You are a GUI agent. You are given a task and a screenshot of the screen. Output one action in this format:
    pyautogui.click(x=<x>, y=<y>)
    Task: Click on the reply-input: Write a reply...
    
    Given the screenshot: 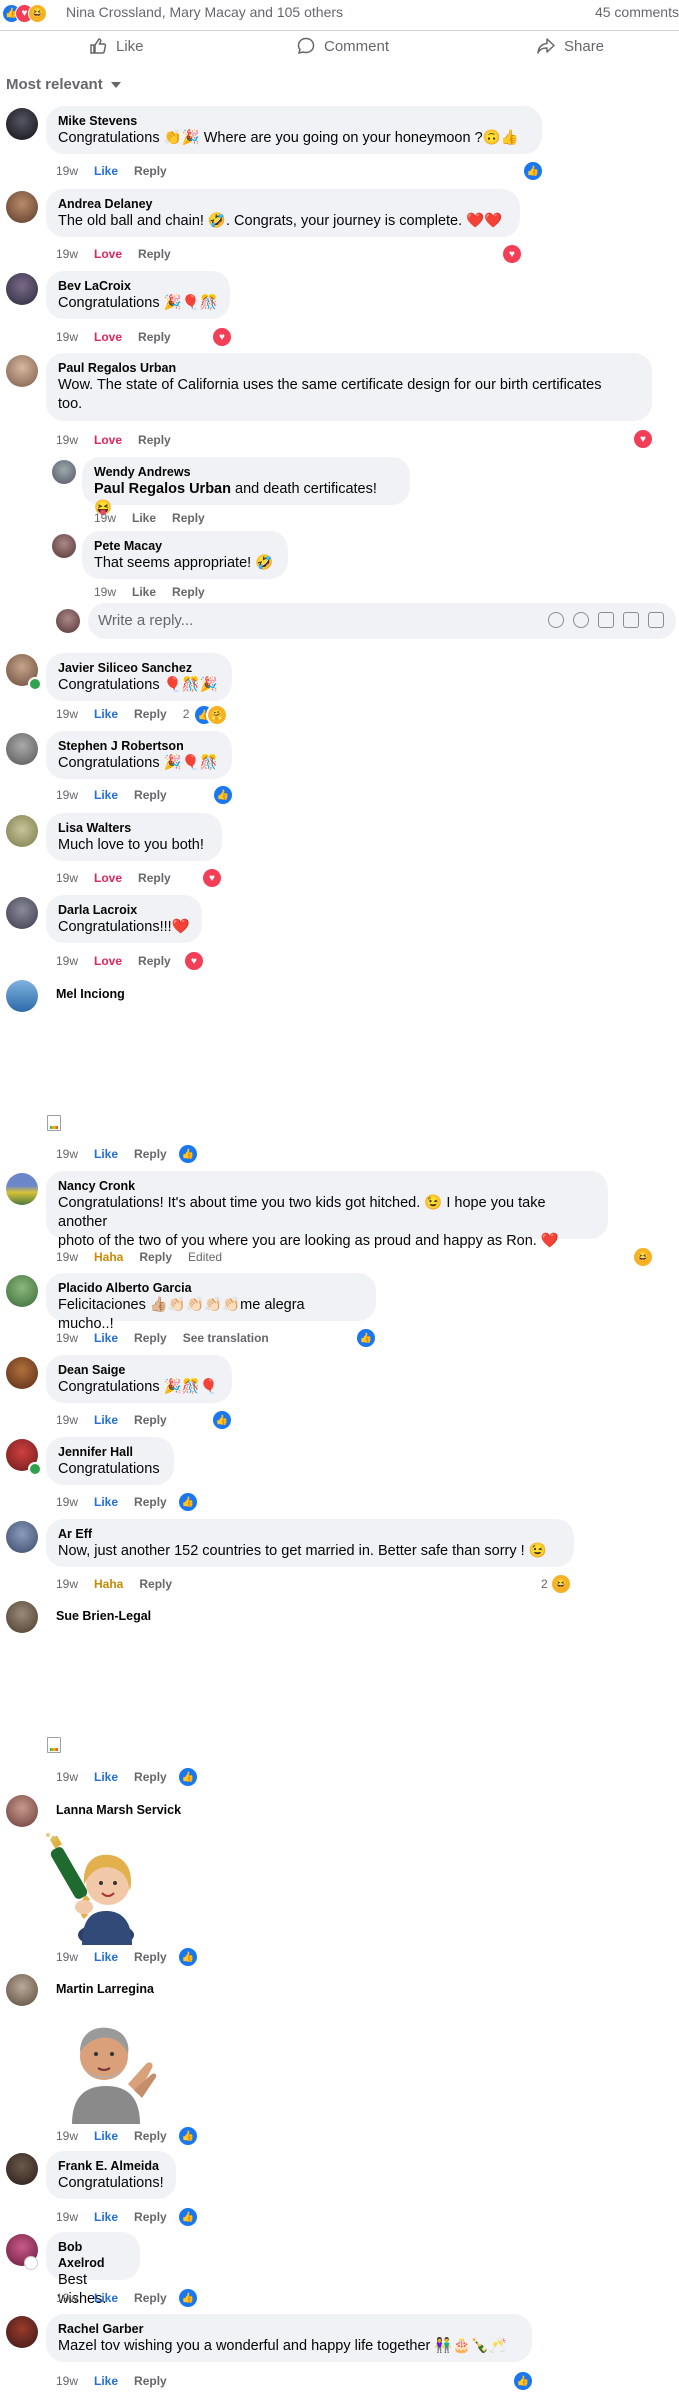 What is the action you would take?
    pyautogui.click(x=382, y=621)
    